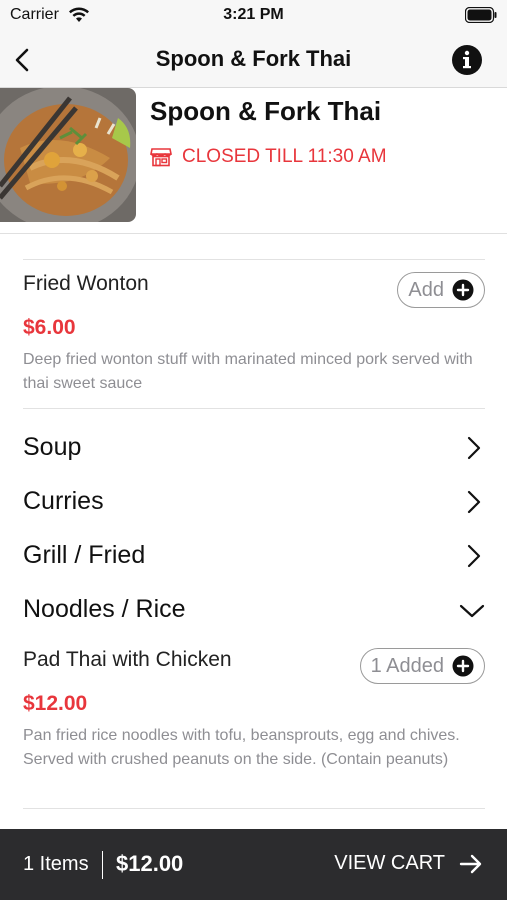 The image size is (507, 900). I want to click on category-label: Curries, so click(63, 501).